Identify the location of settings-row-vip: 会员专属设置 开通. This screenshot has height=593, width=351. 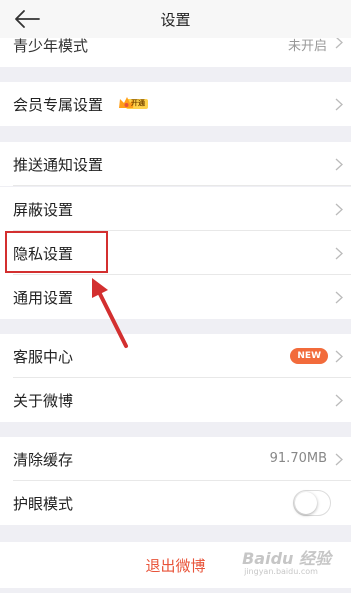
(175, 104).